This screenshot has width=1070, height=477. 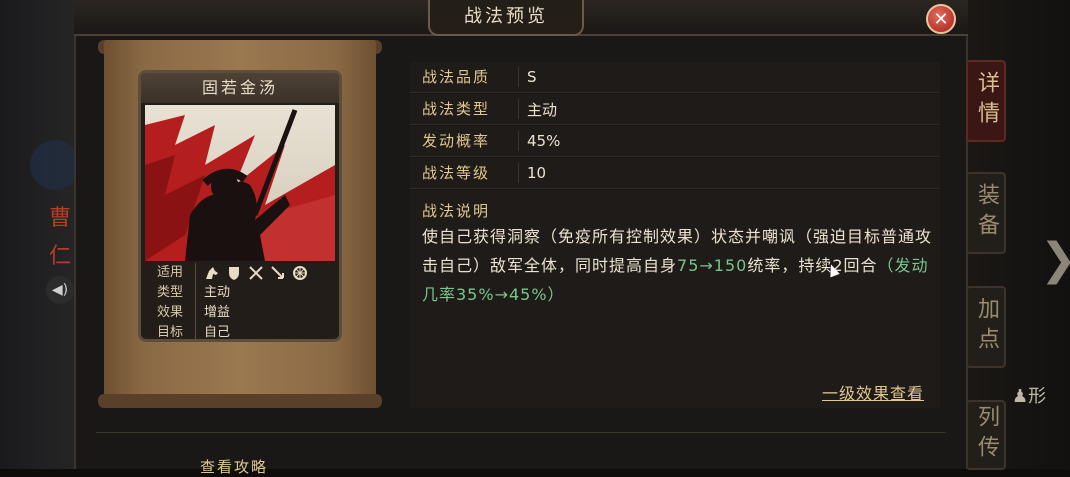 I want to click on description-highlight-value: 75→150, so click(x=712, y=265).